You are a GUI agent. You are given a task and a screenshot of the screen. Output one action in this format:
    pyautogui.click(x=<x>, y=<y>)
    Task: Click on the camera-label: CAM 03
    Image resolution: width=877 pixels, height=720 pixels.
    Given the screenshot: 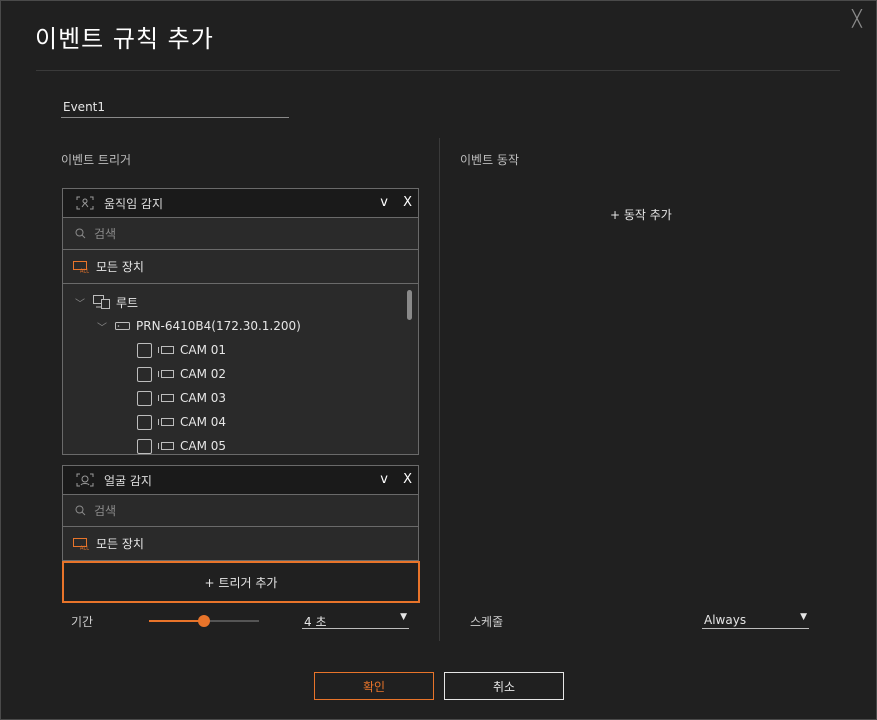 What is the action you would take?
    pyautogui.click(x=203, y=398)
    